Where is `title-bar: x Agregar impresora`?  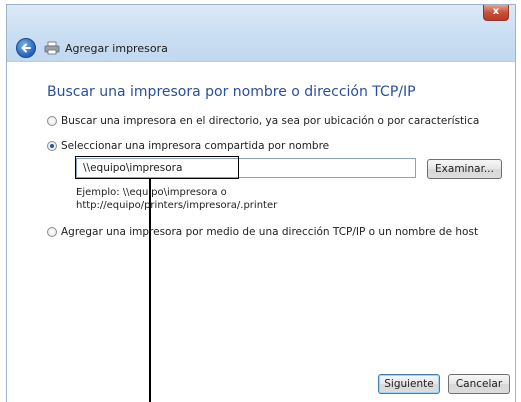
title-bar: x Agregar impresora is located at coordinates (261, 33).